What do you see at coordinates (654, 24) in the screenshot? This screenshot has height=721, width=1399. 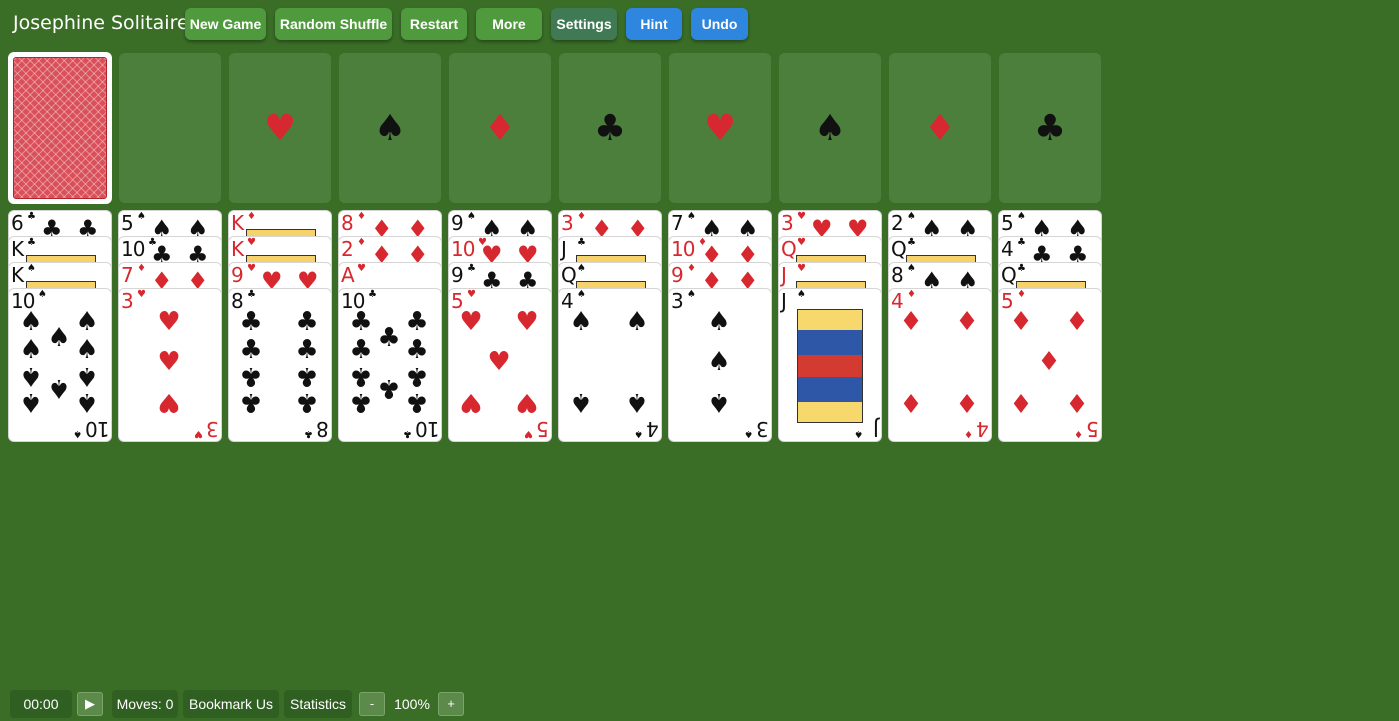 I see `hint-button: Hint` at bounding box center [654, 24].